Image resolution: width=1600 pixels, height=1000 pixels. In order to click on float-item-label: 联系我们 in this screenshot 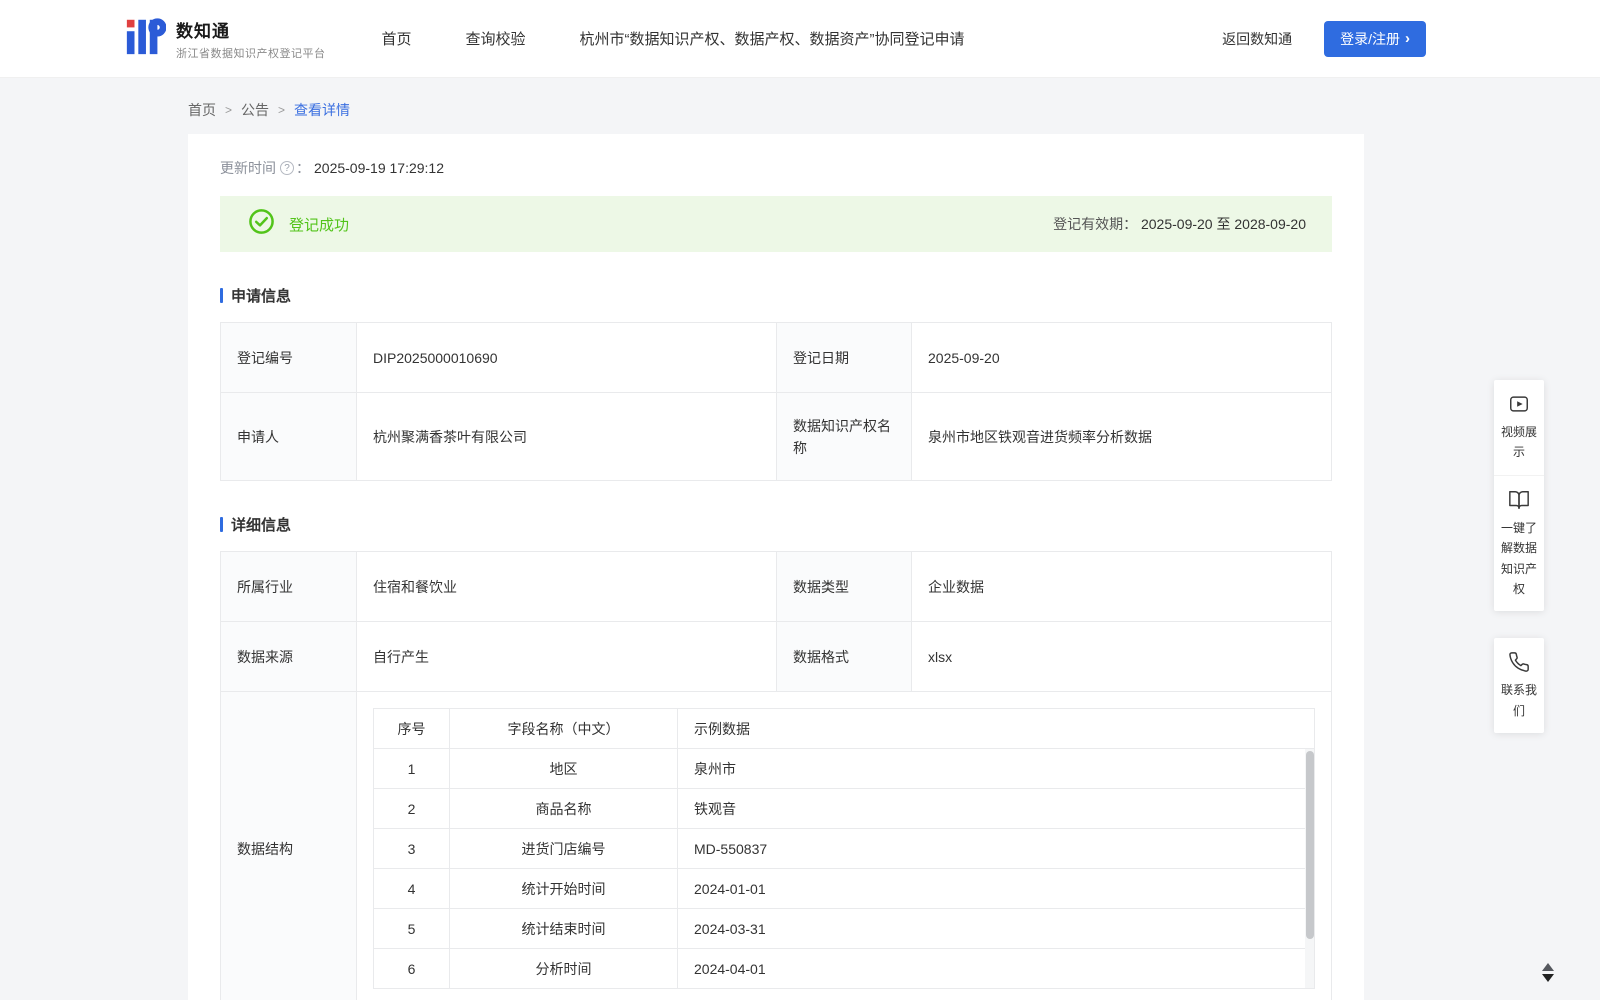, I will do `click(1518, 700)`.